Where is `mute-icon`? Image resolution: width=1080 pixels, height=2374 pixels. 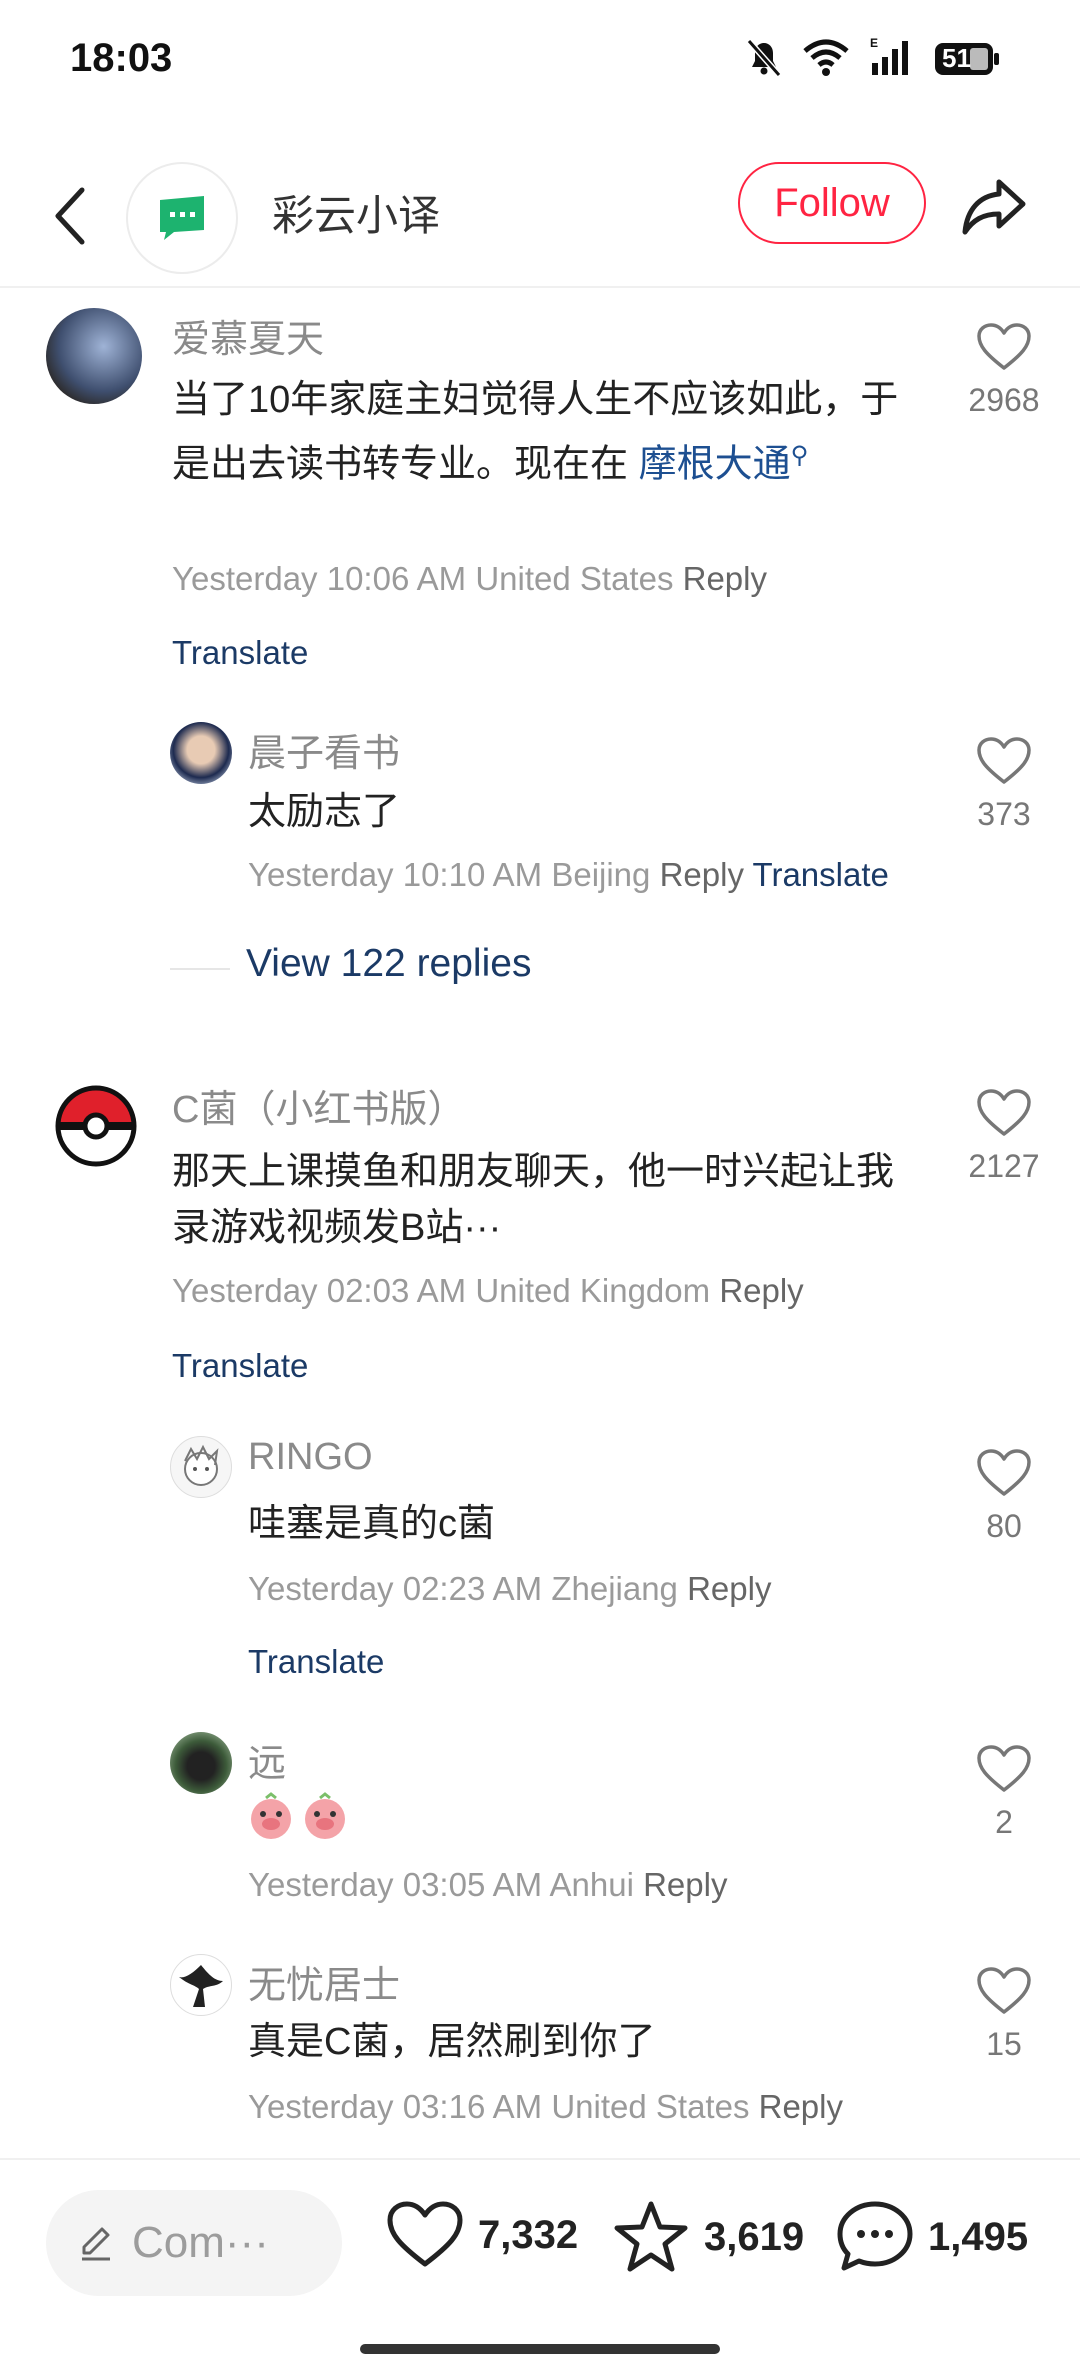
mute-icon is located at coordinates (764, 59).